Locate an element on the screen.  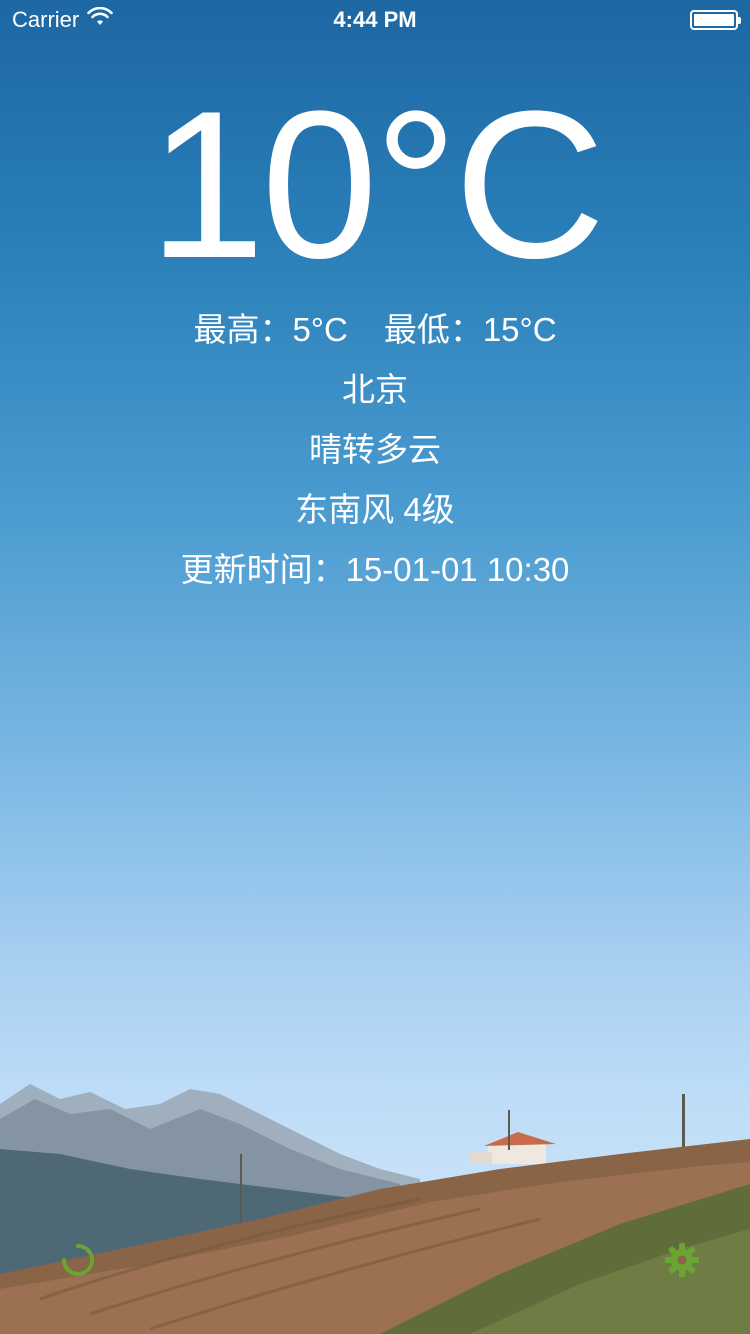
wind-info: 东南风 4级 is located at coordinates (375, 509).